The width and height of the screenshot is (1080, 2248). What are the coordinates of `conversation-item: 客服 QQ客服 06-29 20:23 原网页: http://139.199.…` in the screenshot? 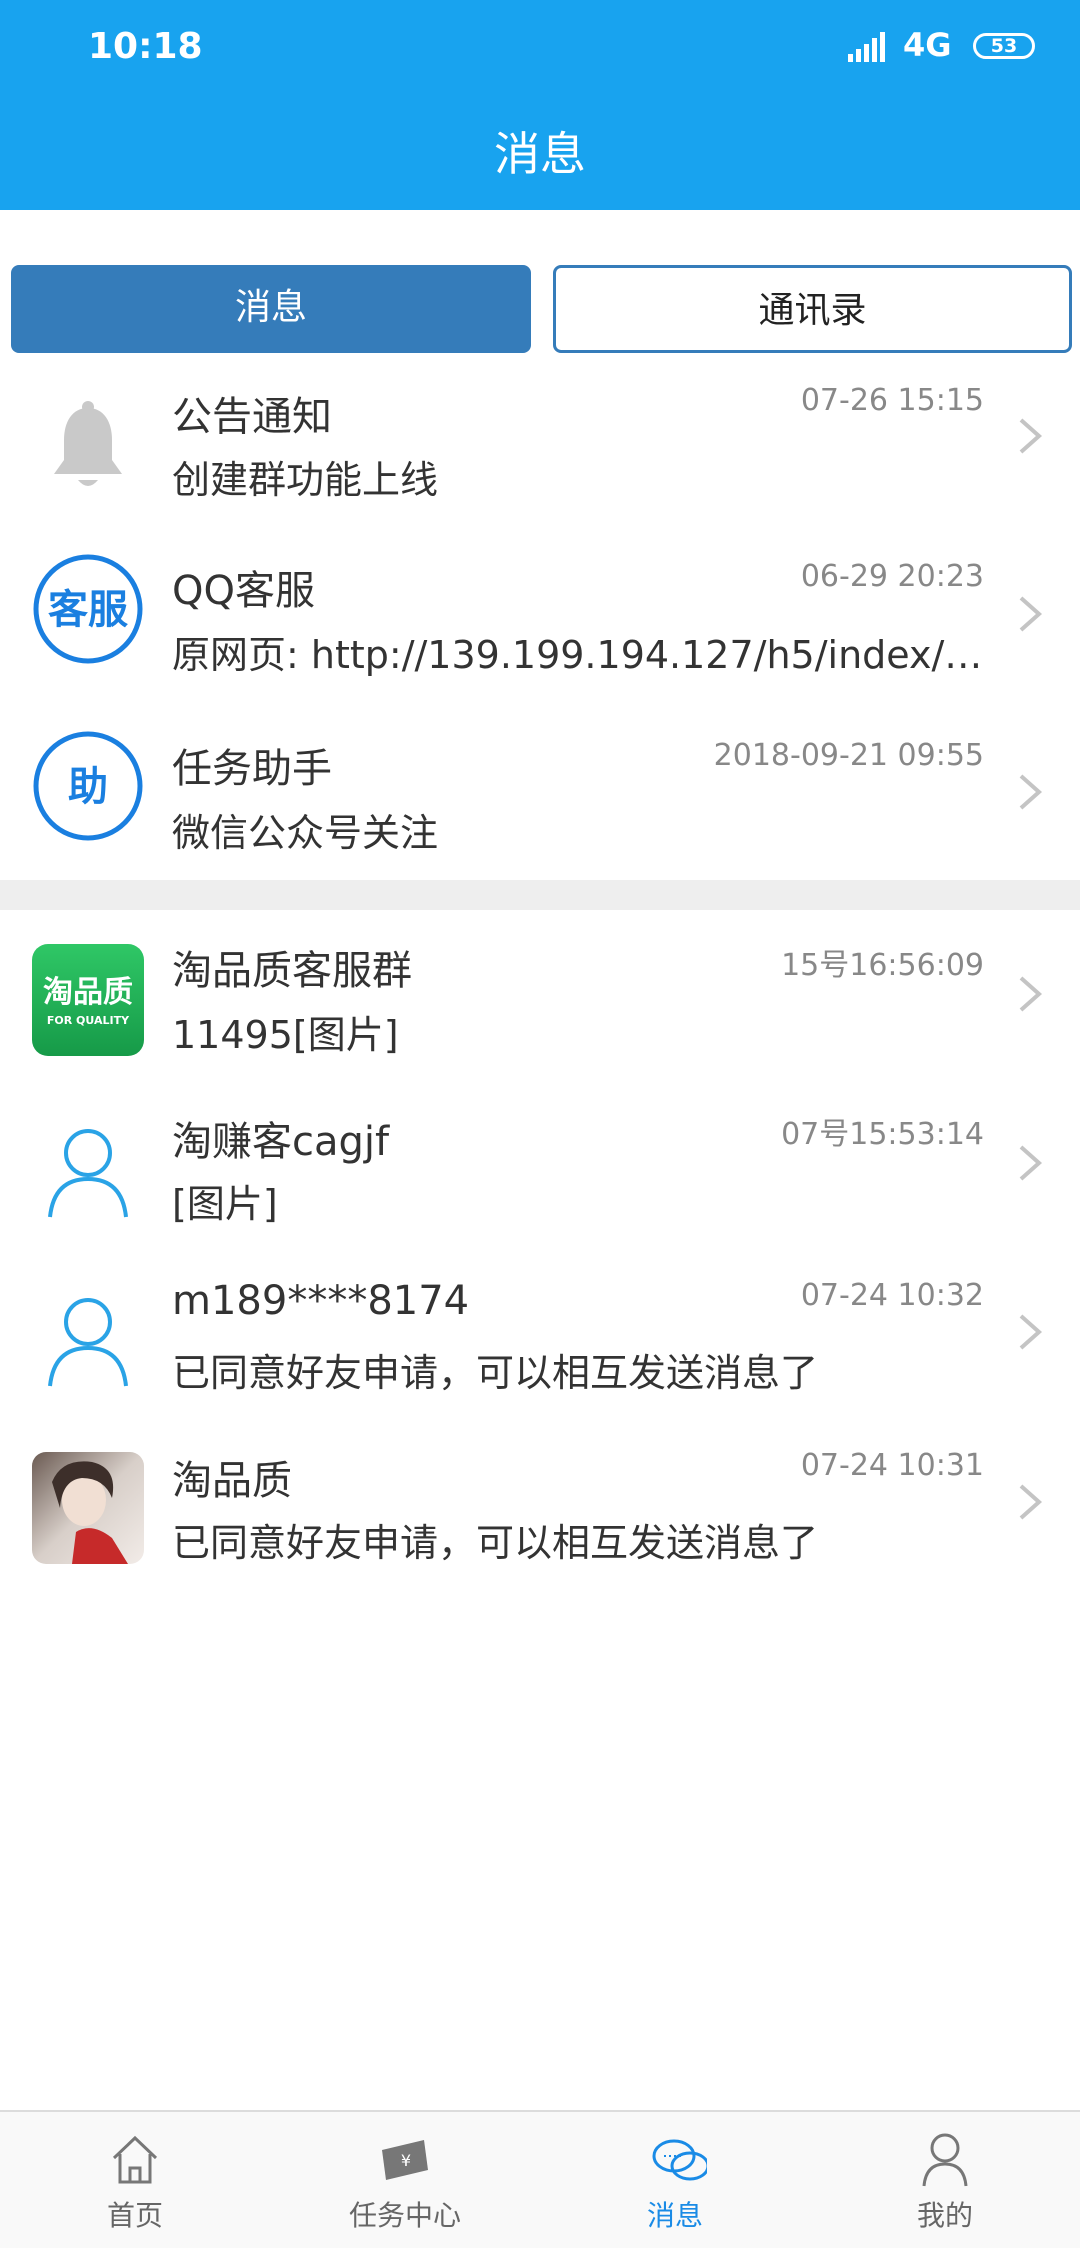 It's located at (540, 618).